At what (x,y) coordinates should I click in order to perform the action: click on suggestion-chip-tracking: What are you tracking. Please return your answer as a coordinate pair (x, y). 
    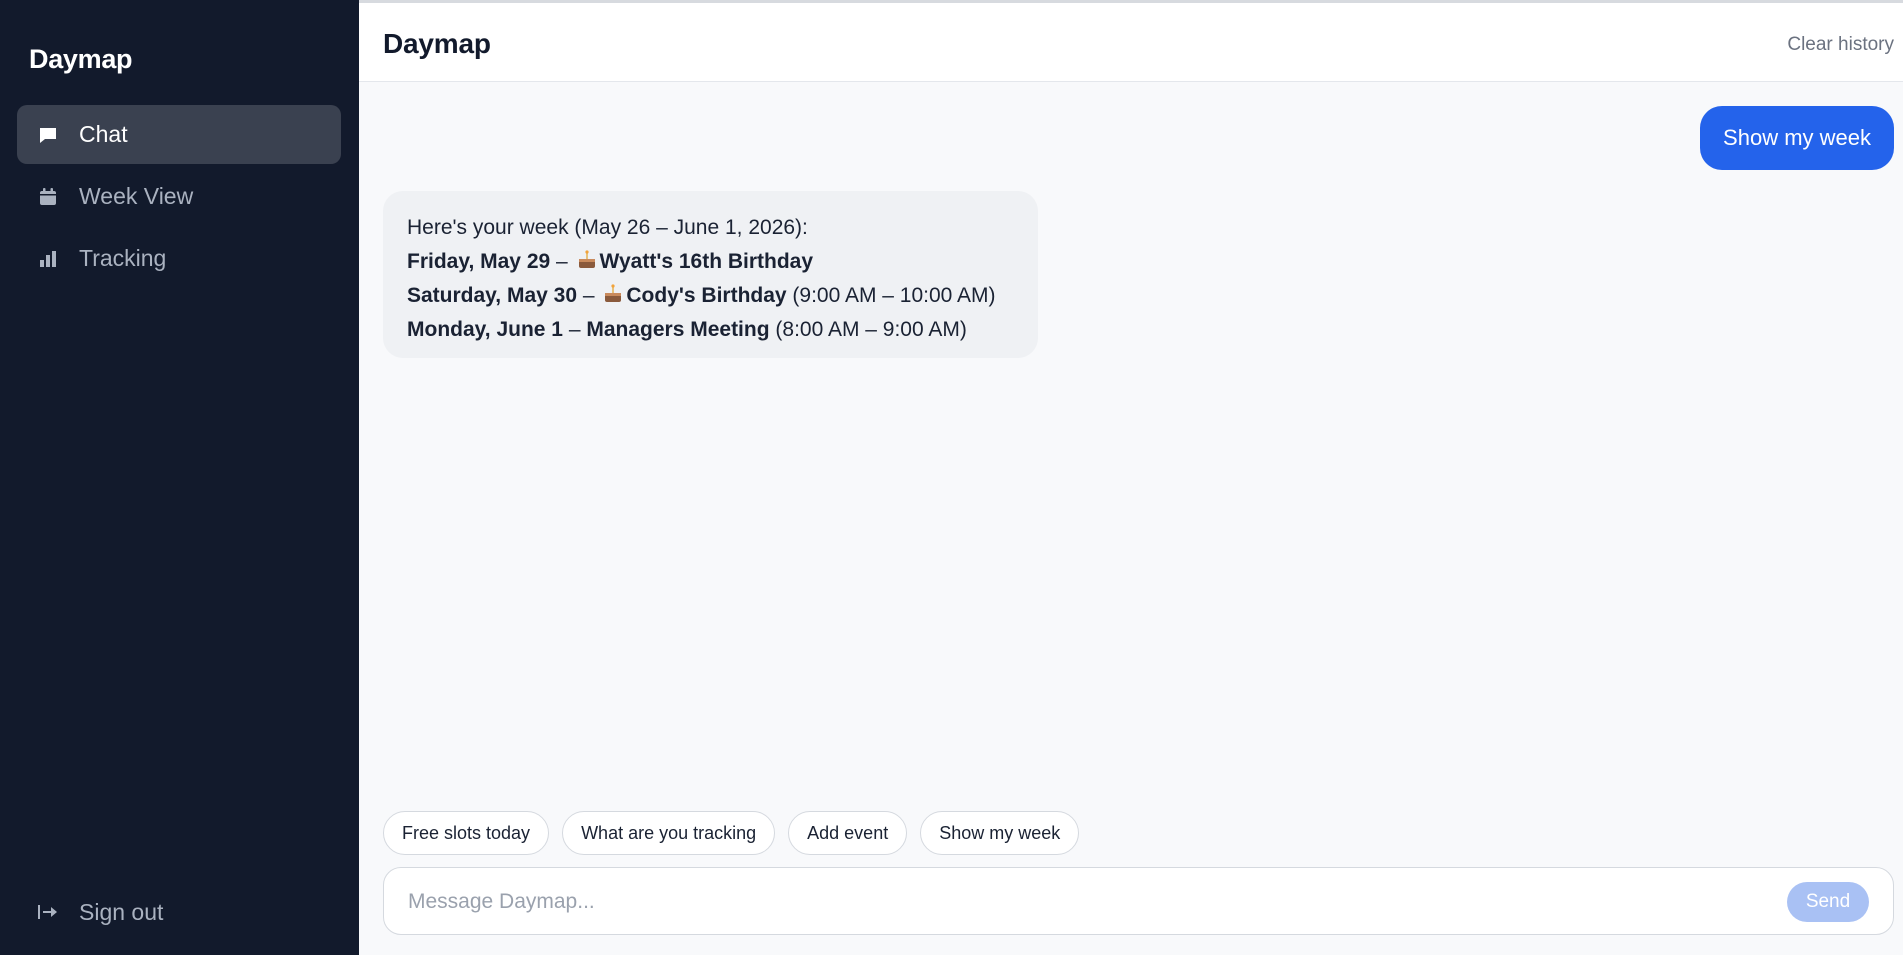
    Looking at the image, I should click on (669, 833).